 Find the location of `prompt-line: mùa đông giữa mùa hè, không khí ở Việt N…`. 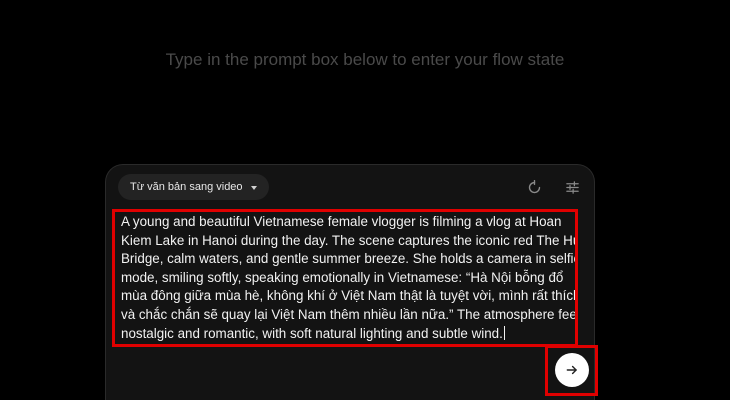

prompt-line: mùa đông giữa mùa hè, không khí ở Việt N… is located at coordinates (349, 296).